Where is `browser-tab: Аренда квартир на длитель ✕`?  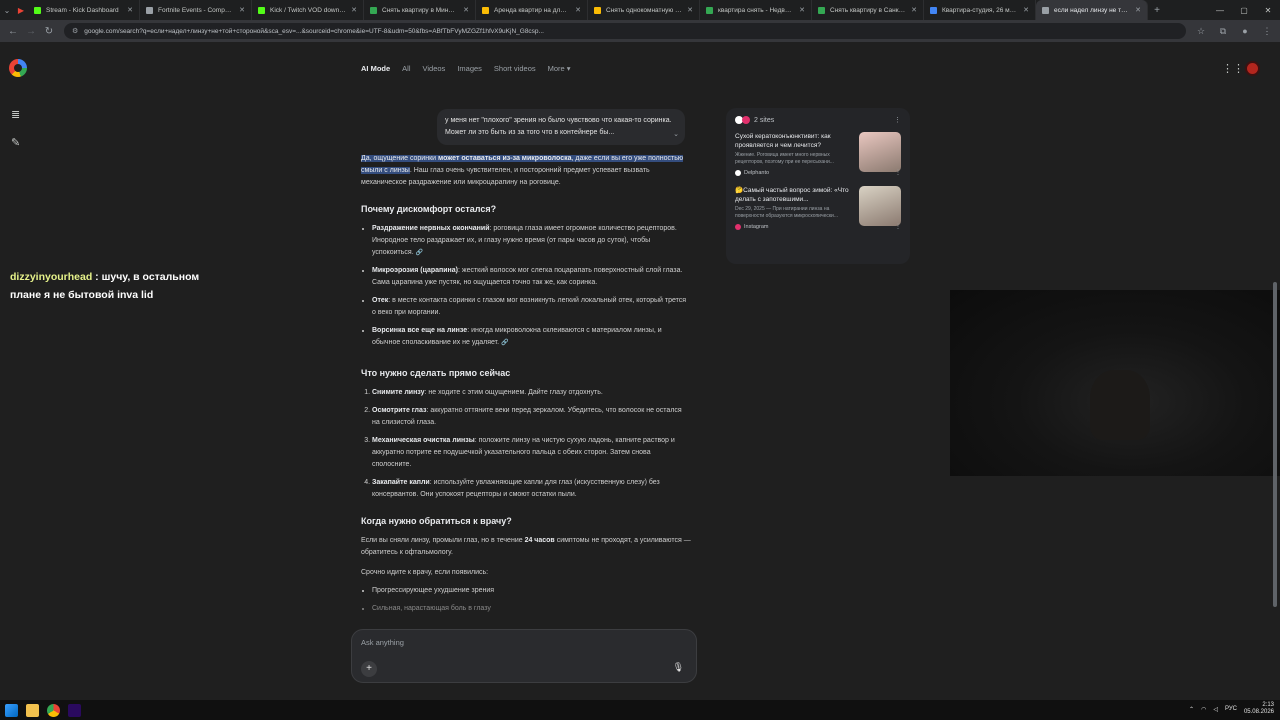
browser-tab: Аренда квартир на длитель ✕ is located at coordinates (532, 10).